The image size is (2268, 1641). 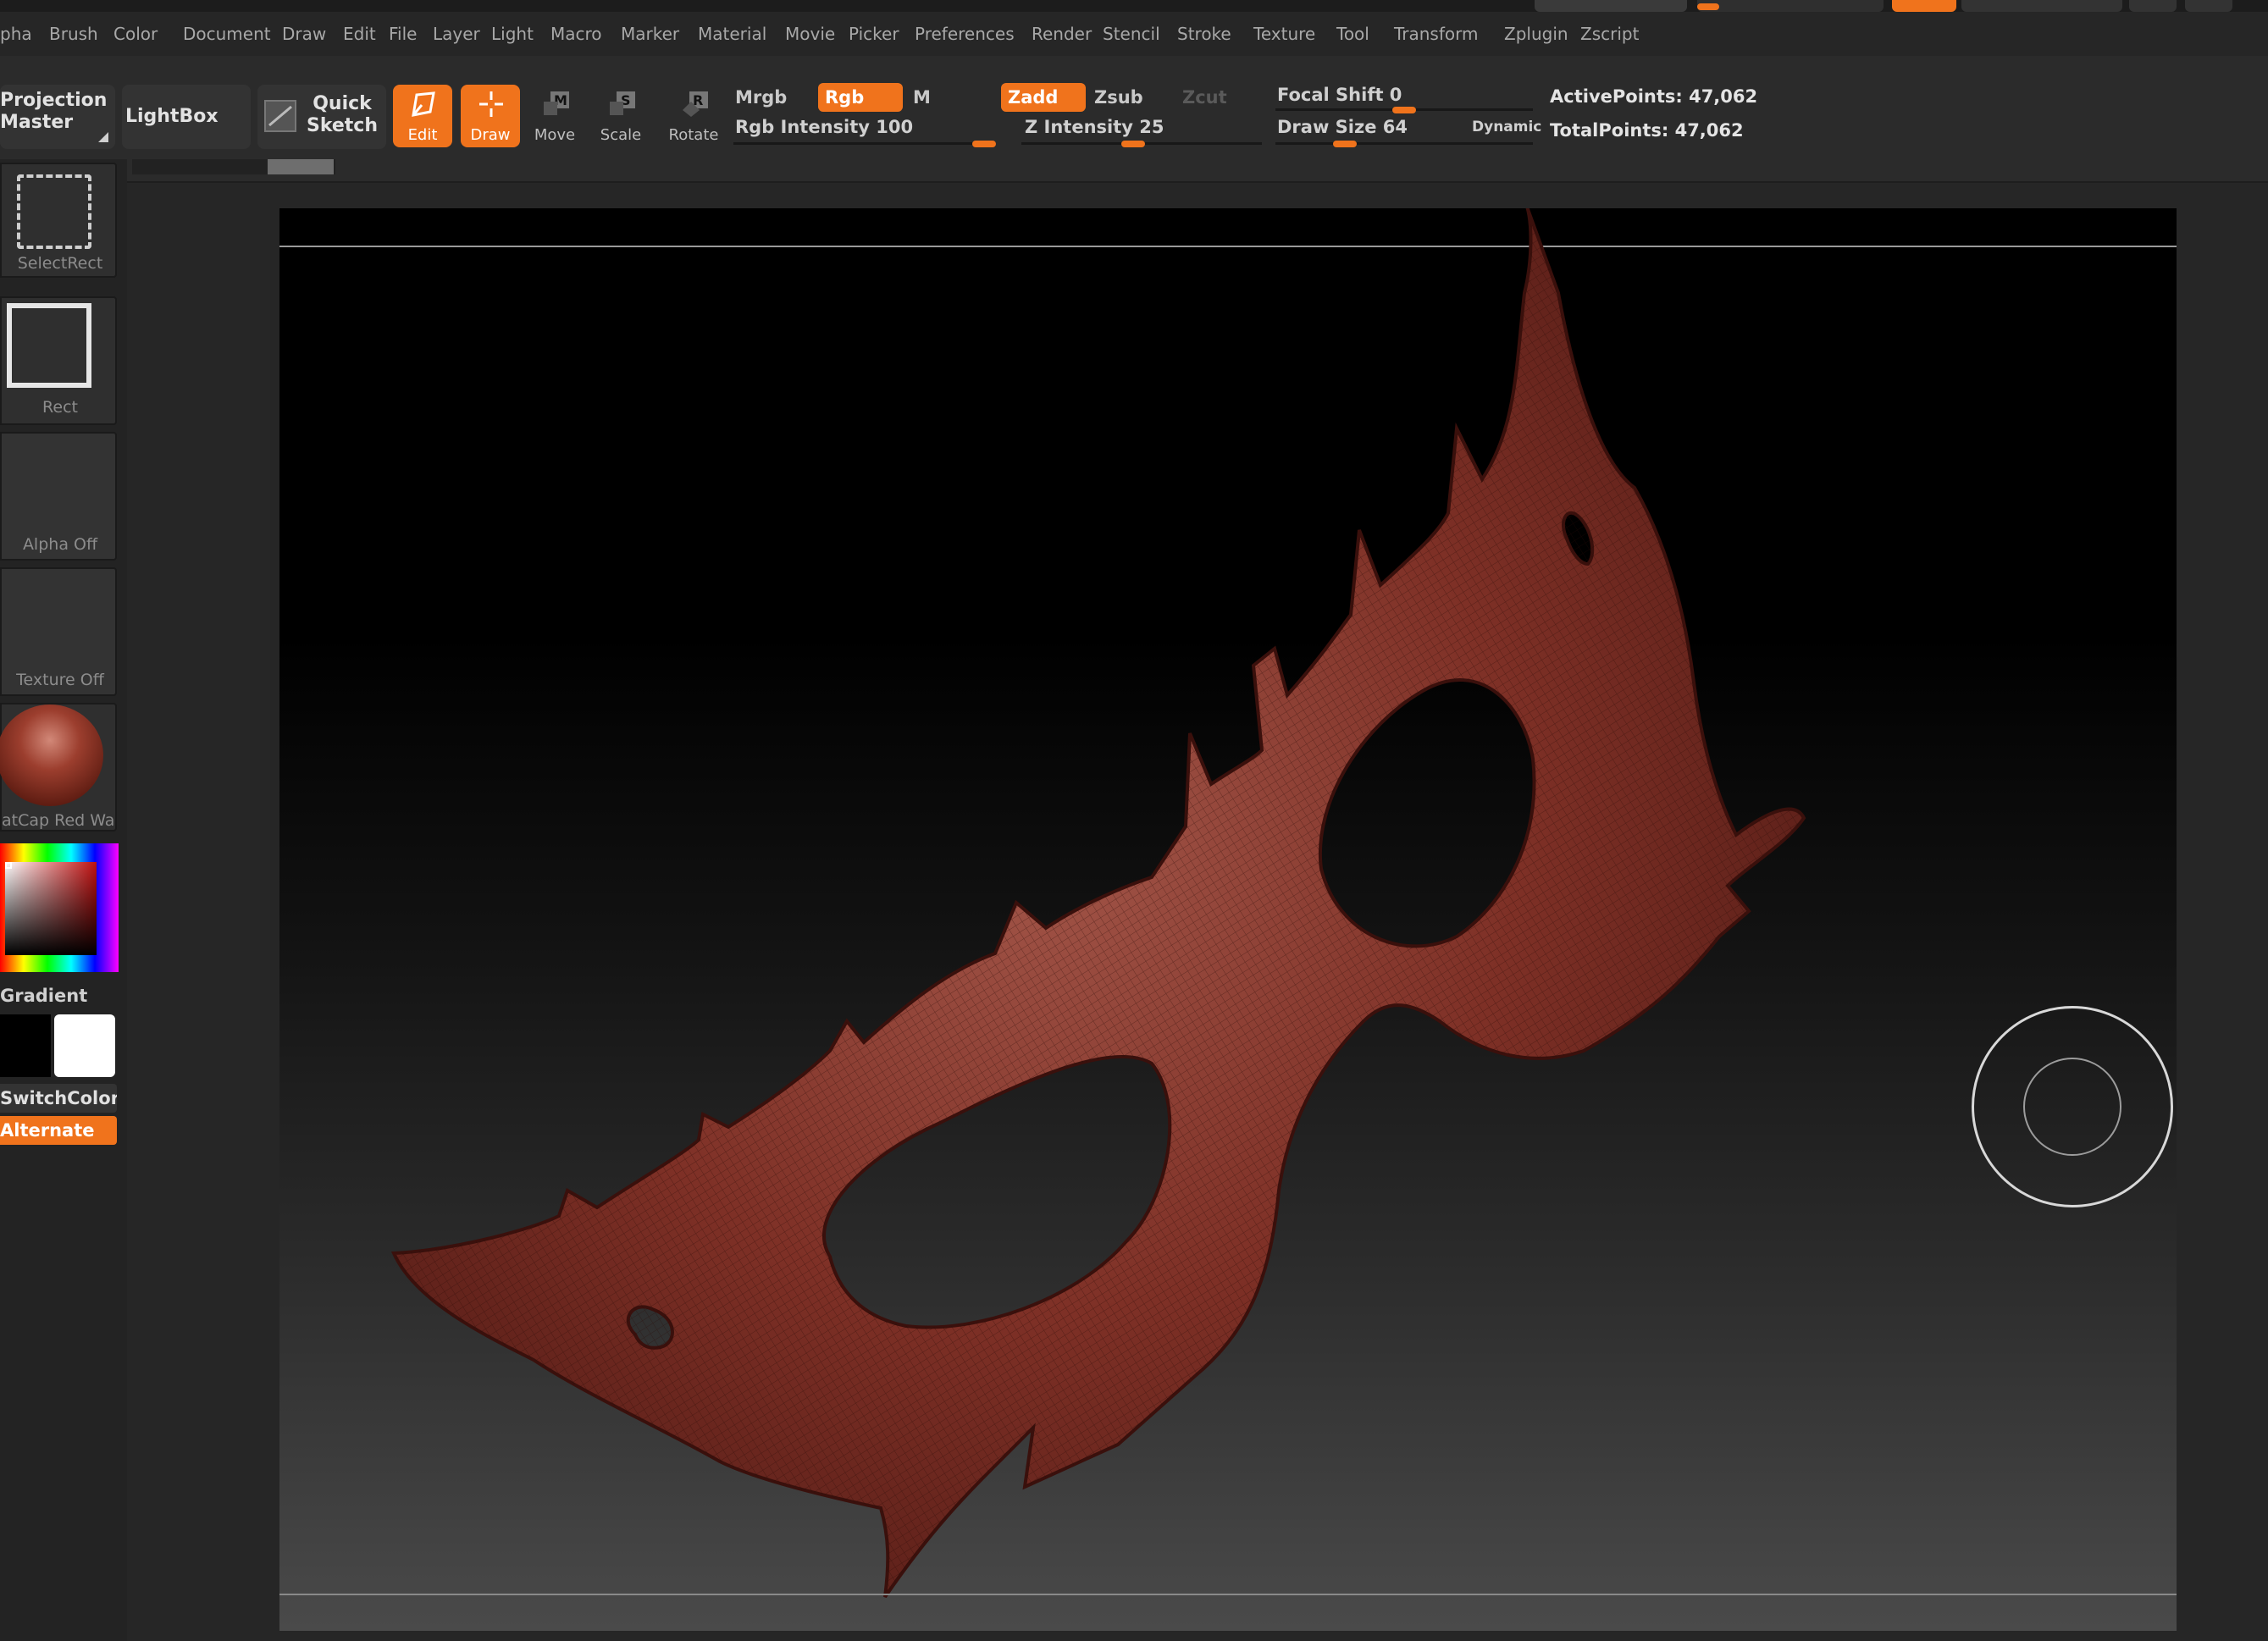 I want to click on selectrect-label: SelectRect, so click(x=60, y=263).